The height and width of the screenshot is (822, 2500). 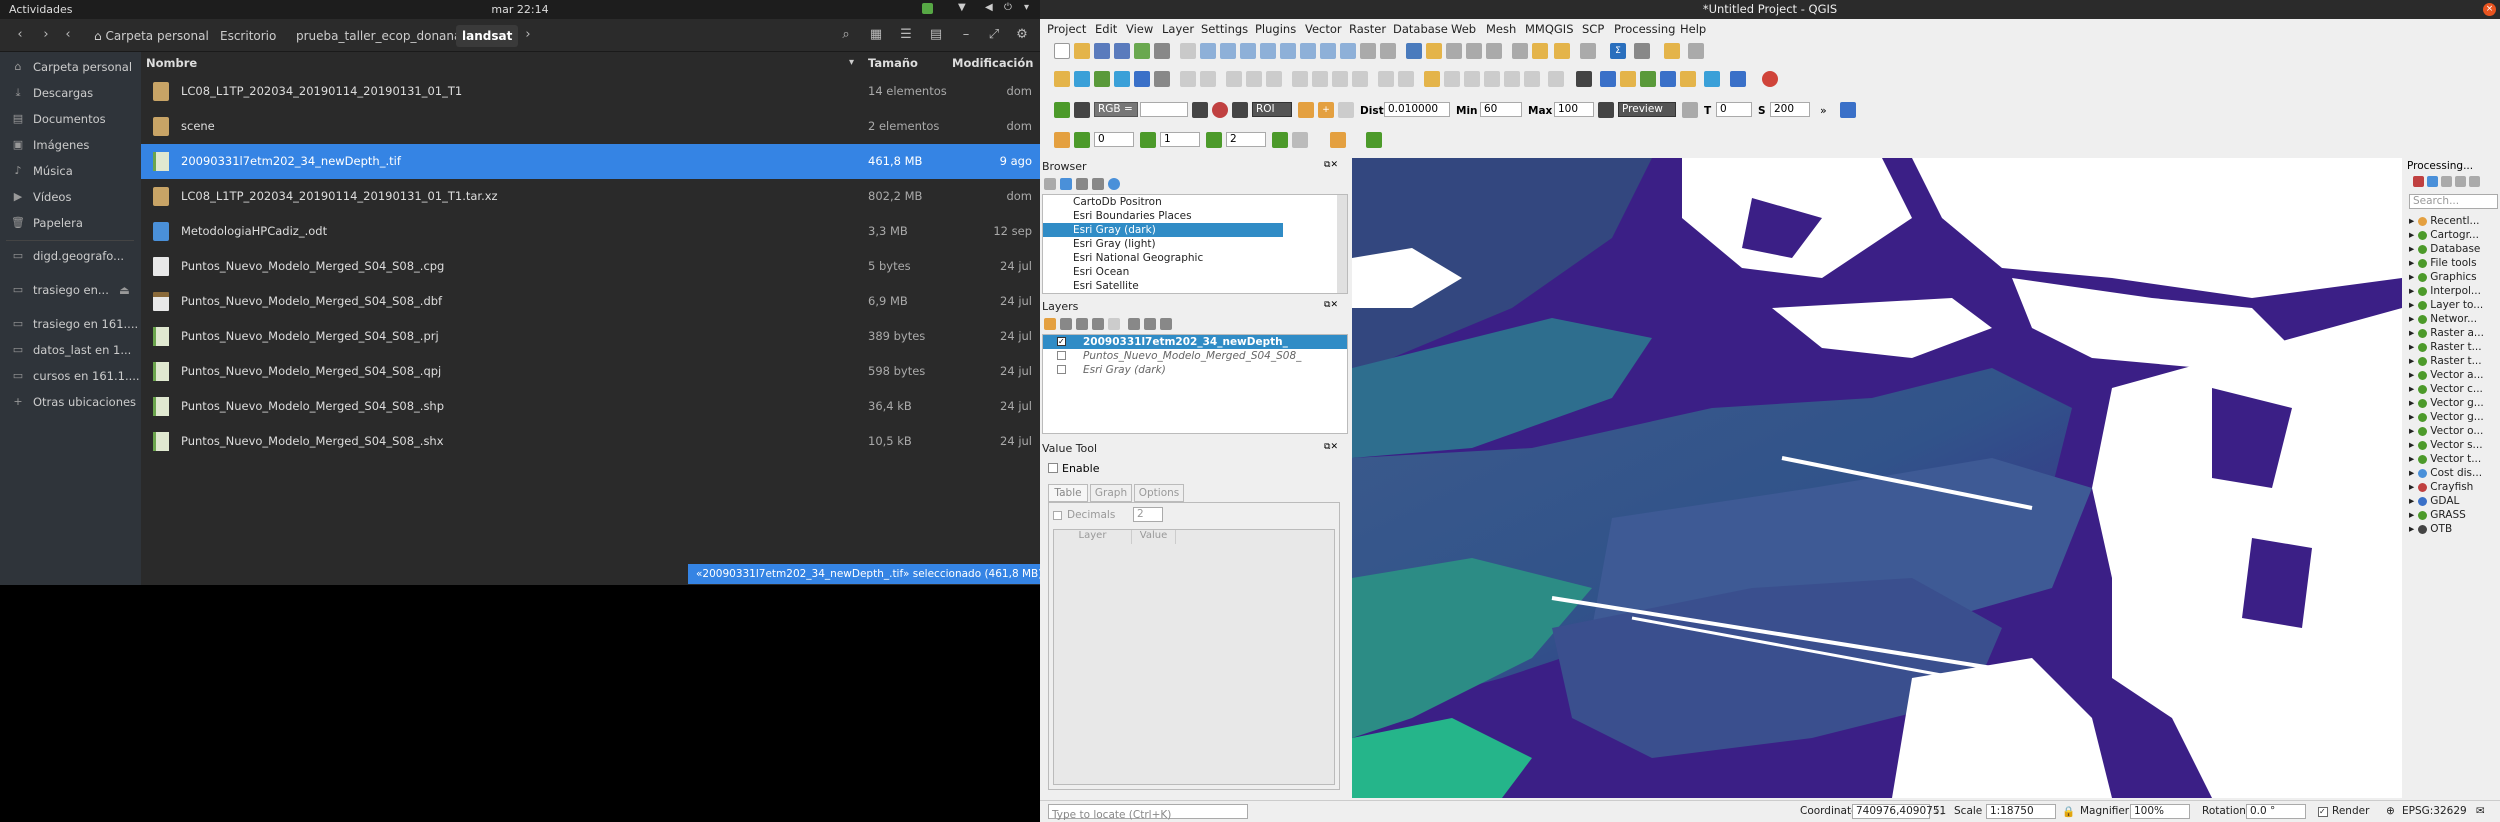 What do you see at coordinates (1326, 110) in the screenshot?
I see `roi-draw-icon: +` at bounding box center [1326, 110].